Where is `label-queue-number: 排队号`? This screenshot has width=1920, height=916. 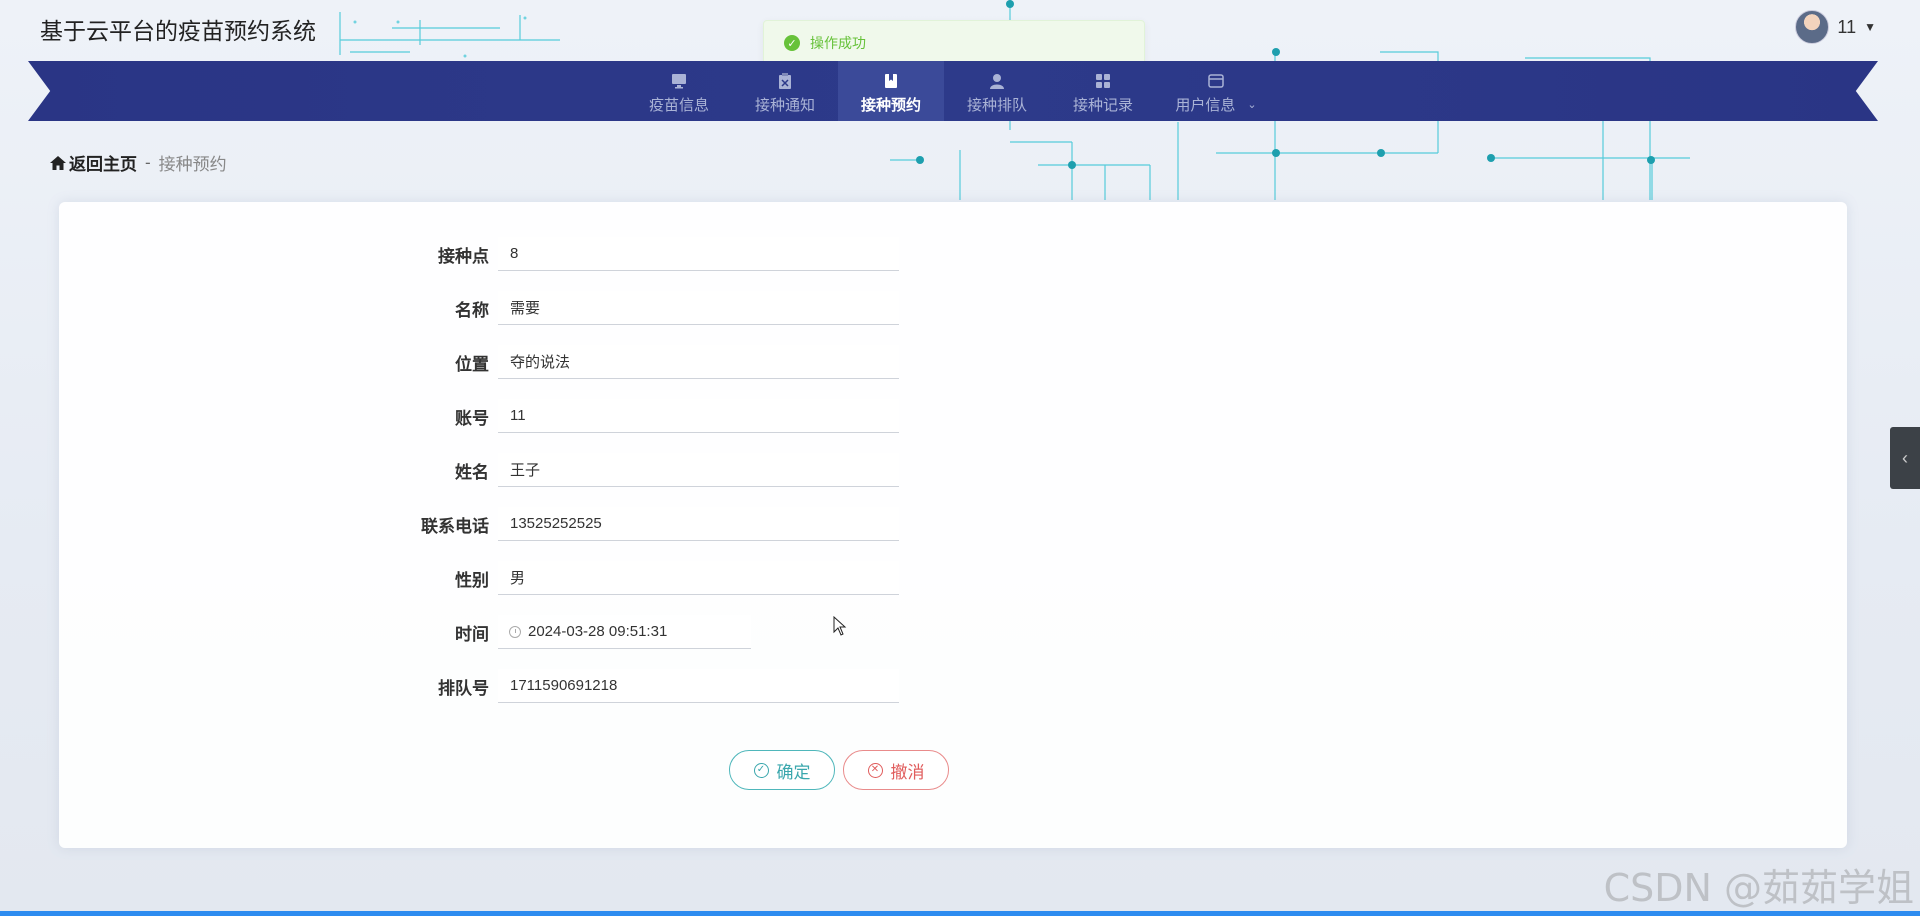 label-queue-number: 排队号 is located at coordinates (463, 688).